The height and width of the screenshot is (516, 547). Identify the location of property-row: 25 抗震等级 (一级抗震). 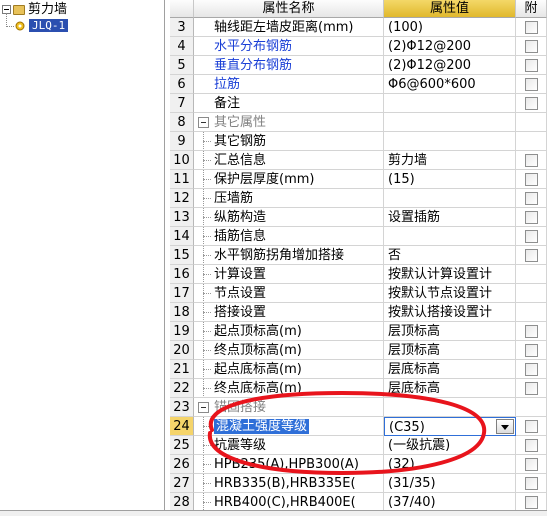
(358, 445).